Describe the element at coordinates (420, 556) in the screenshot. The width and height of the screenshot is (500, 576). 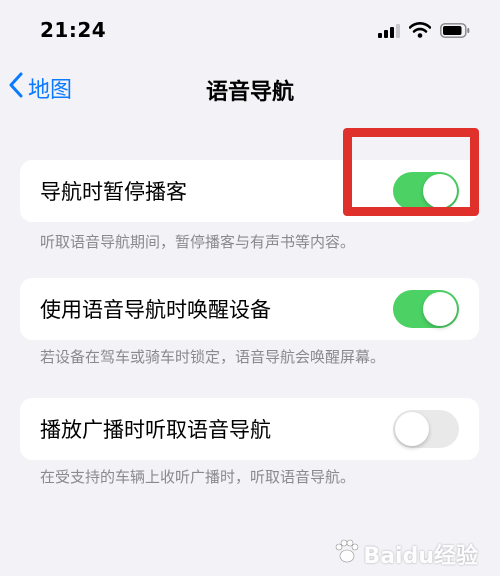
I see `watermark-text: Baidu经验` at that location.